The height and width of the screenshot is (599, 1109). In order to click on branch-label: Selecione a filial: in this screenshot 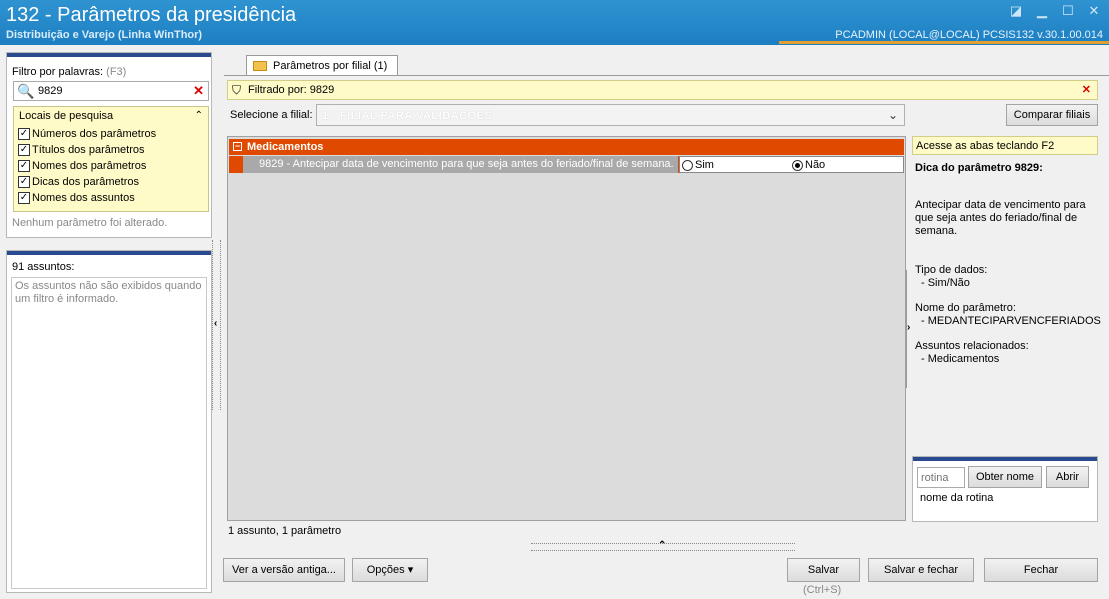, I will do `click(271, 115)`.